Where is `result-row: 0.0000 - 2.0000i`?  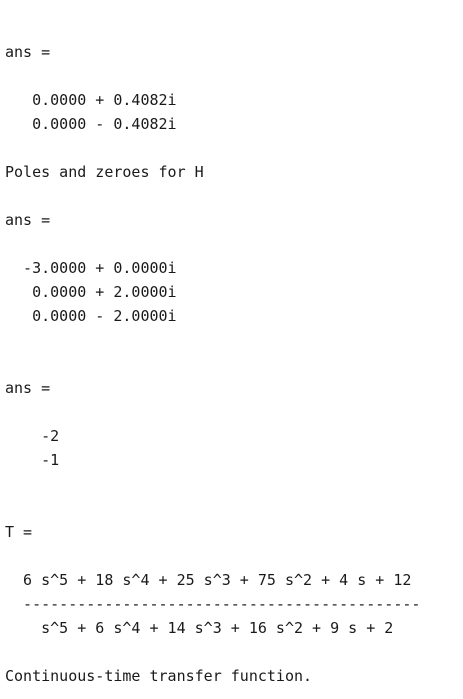
result-row: 0.0000 - 2.0000i is located at coordinates (91, 316).